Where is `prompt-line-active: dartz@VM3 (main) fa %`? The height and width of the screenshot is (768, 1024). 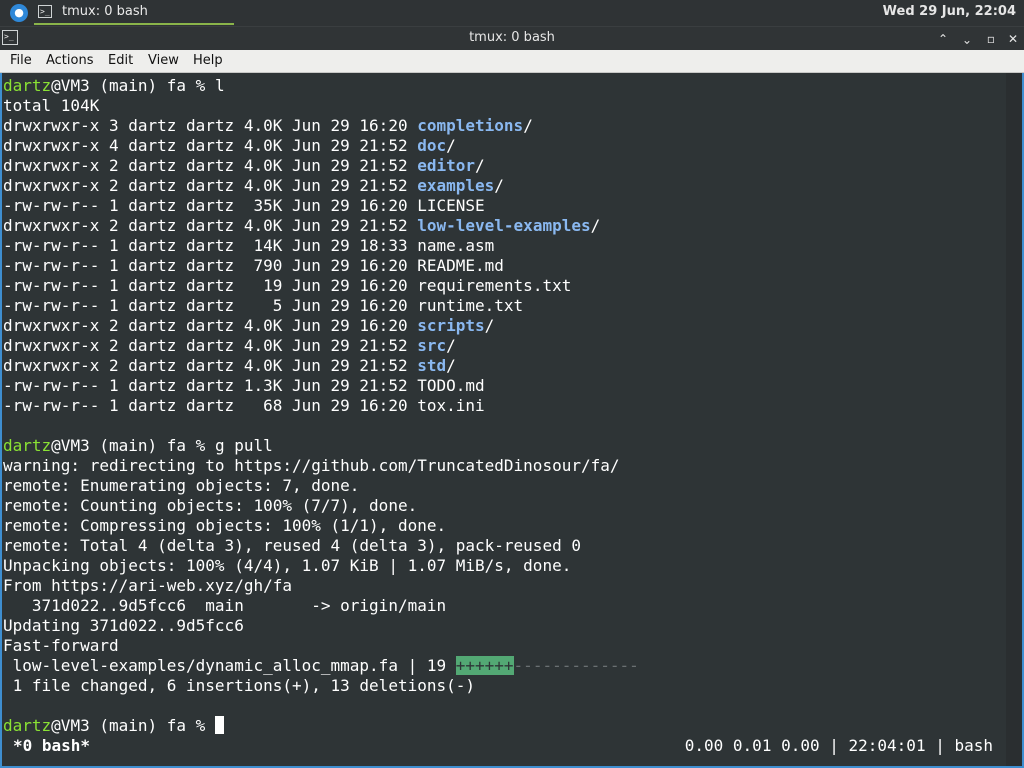 prompt-line-active: dartz@VM3 (main) fa % is located at coordinates (505, 726).